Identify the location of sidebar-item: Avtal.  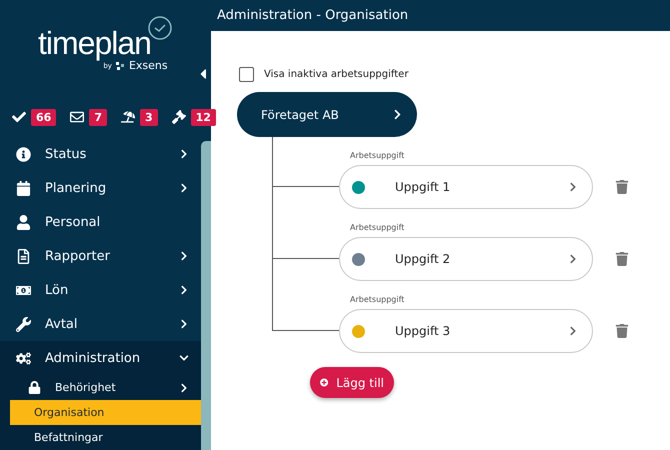
(100, 324).